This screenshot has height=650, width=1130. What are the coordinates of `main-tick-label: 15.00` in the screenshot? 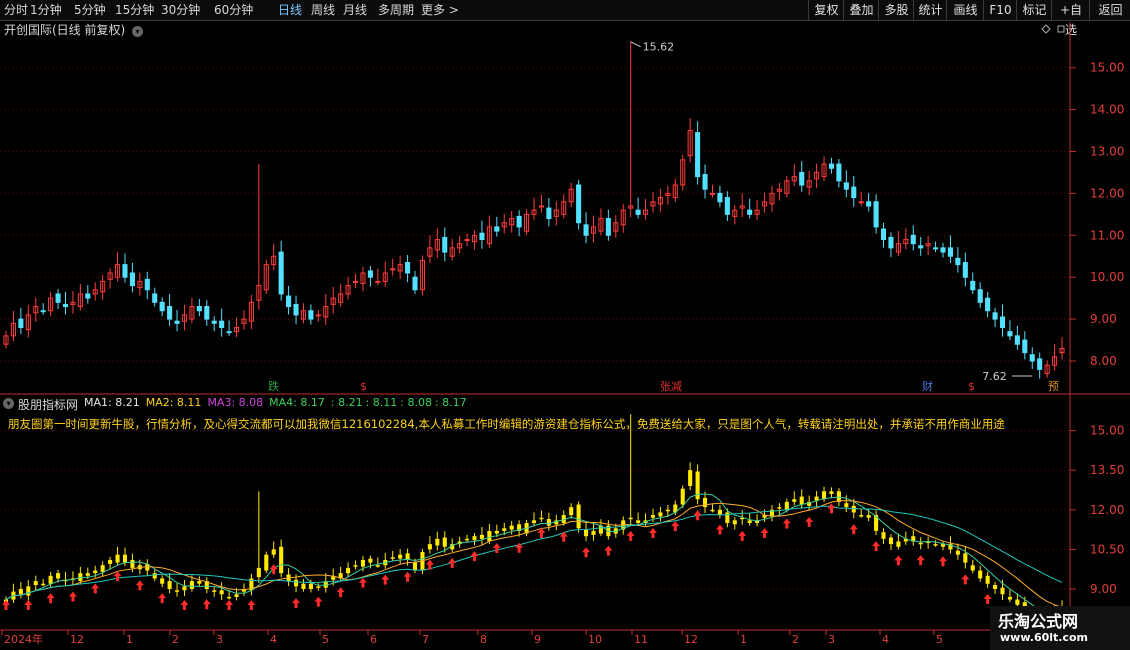 It's located at (1107, 68).